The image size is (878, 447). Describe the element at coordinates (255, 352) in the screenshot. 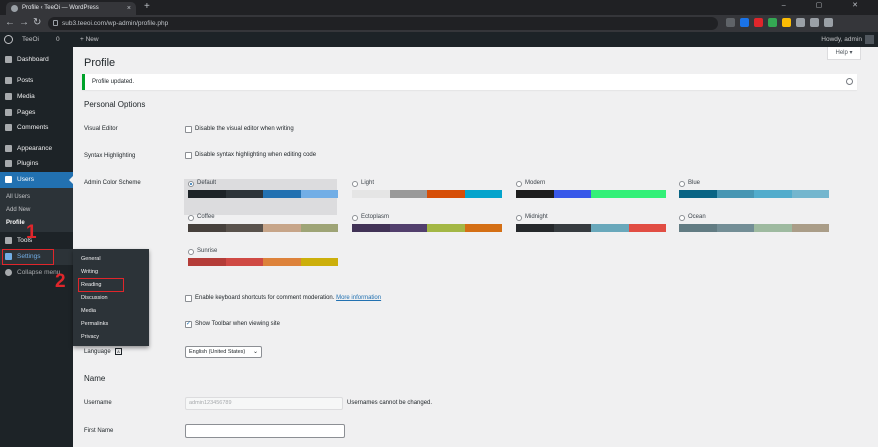

I see `chevron-down-icon: ⌄` at that location.